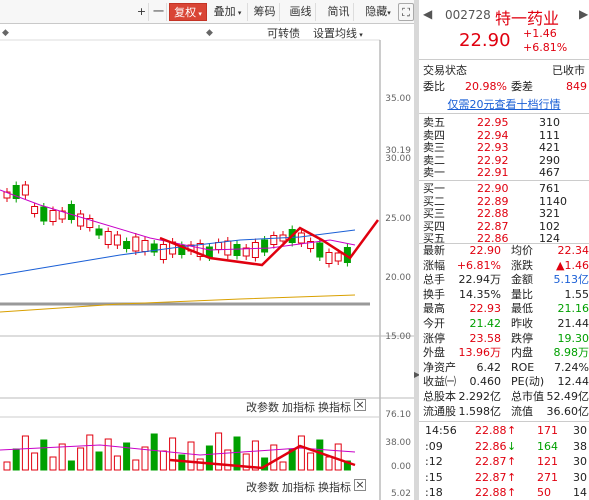 This screenshot has height=500, width=589. Describe the element at coordinates (398, 337) in the screenshot. I see `price-tick: 15.00` at that location.